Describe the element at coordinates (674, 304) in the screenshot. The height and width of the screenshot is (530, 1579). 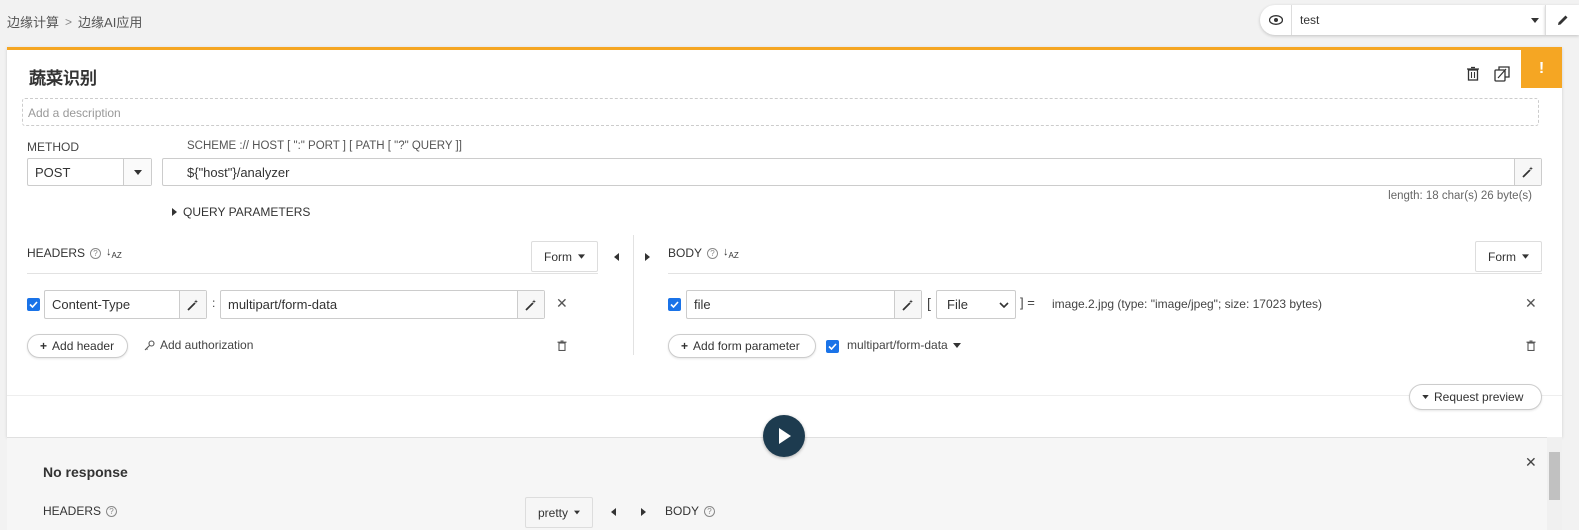
I see `body-param-enabled-checkbox` at that location.